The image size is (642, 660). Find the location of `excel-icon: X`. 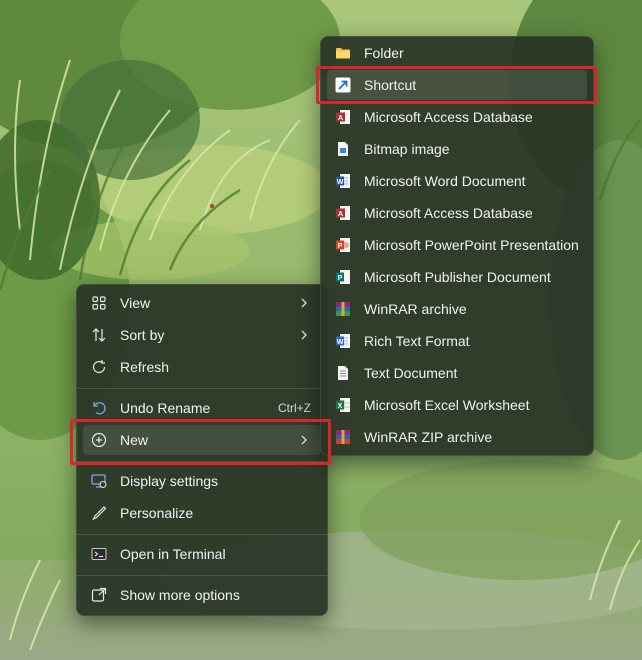

excel-icon: X is located at coordinates (343, 405).